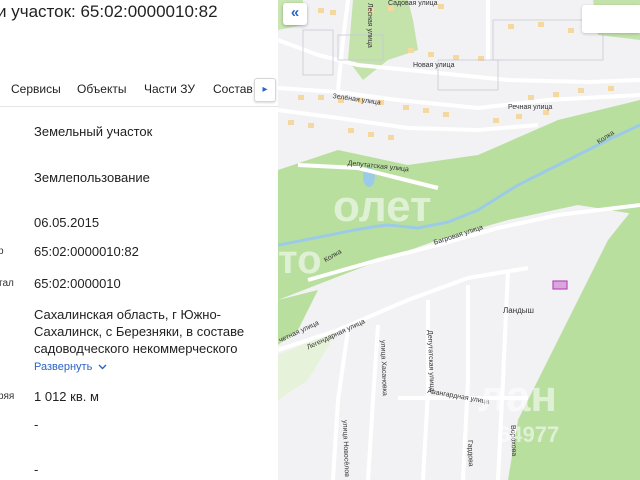 This screenshot has width=640, height=480. Describe the element at coordinates (63, 367) in the screenshot. I see `expand-label: Развернуть` at that location.